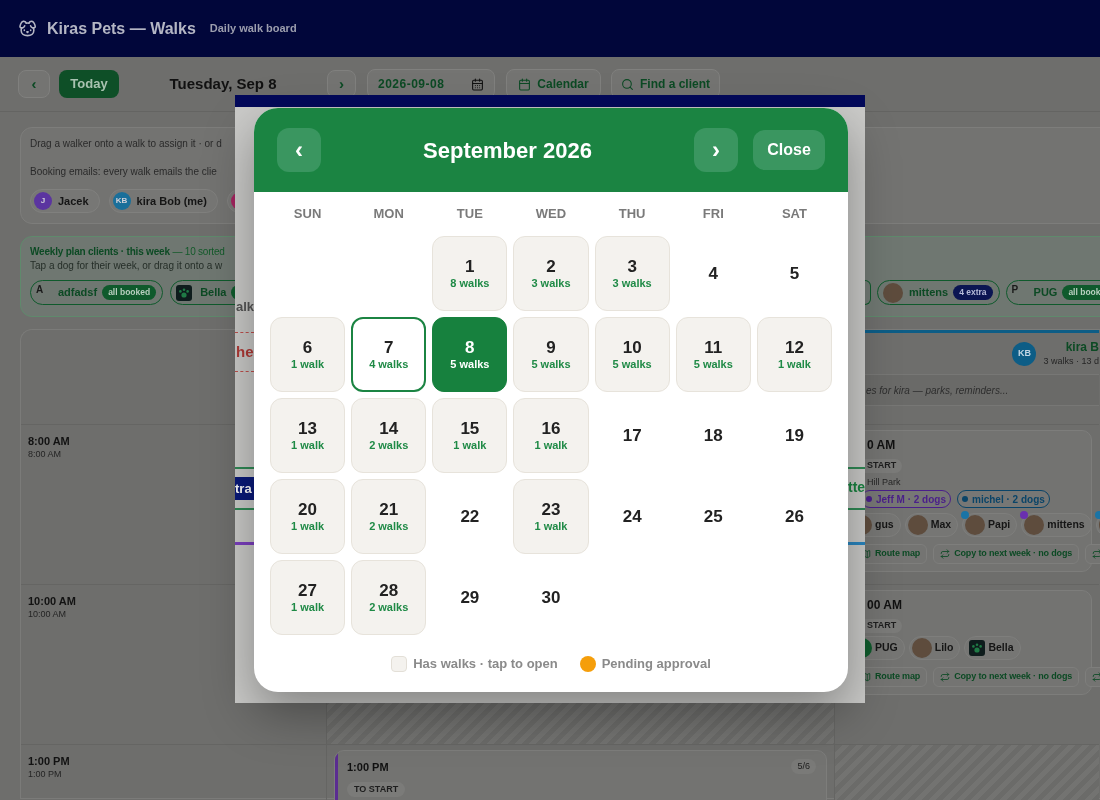 This screenshot has height=800, width=1100. What do you see at coordinates (299, 150) in the screenshot?
I see `previous-month-button: ‹` at bounding box center [299, 150].